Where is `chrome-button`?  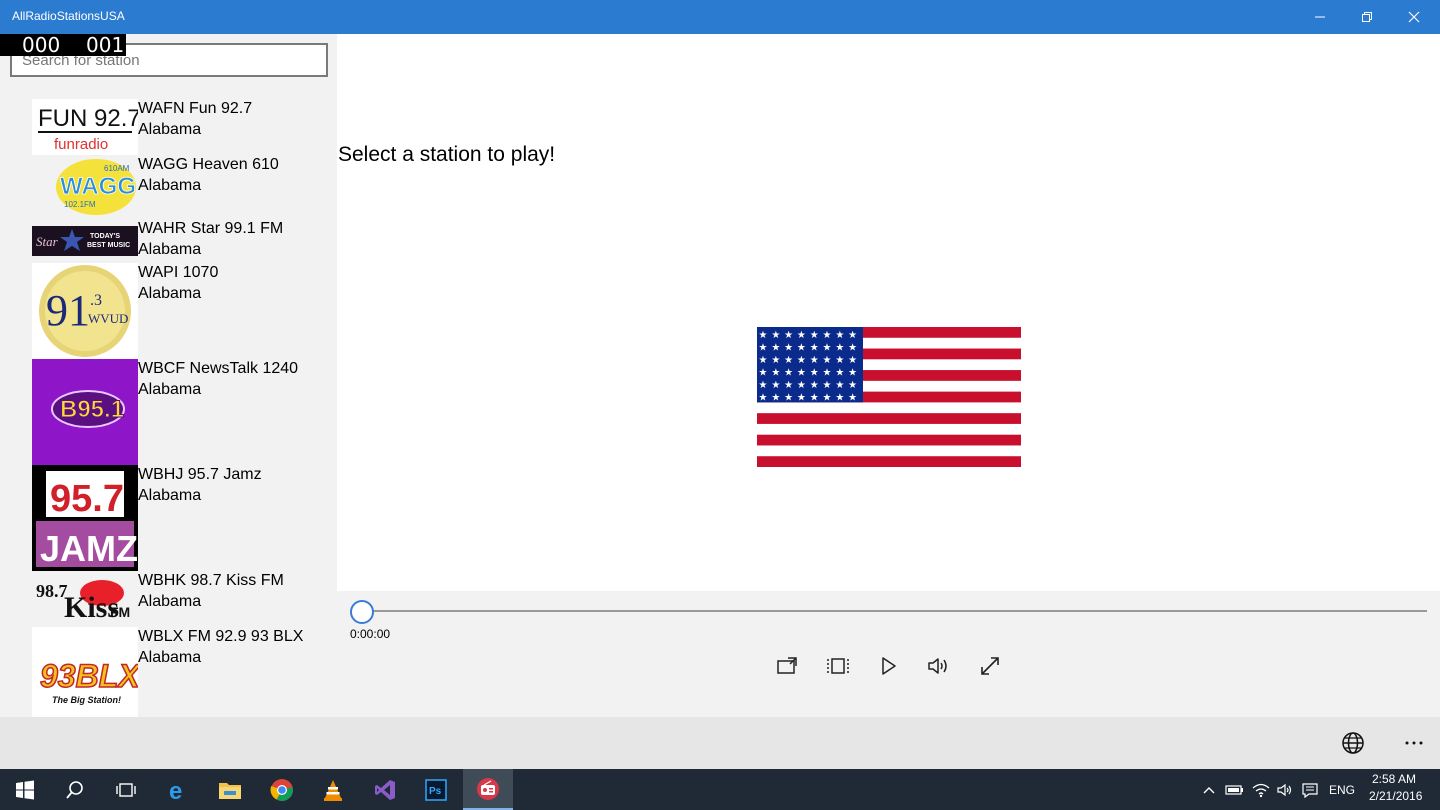 chrome-button is located at coordinates (282, 789).